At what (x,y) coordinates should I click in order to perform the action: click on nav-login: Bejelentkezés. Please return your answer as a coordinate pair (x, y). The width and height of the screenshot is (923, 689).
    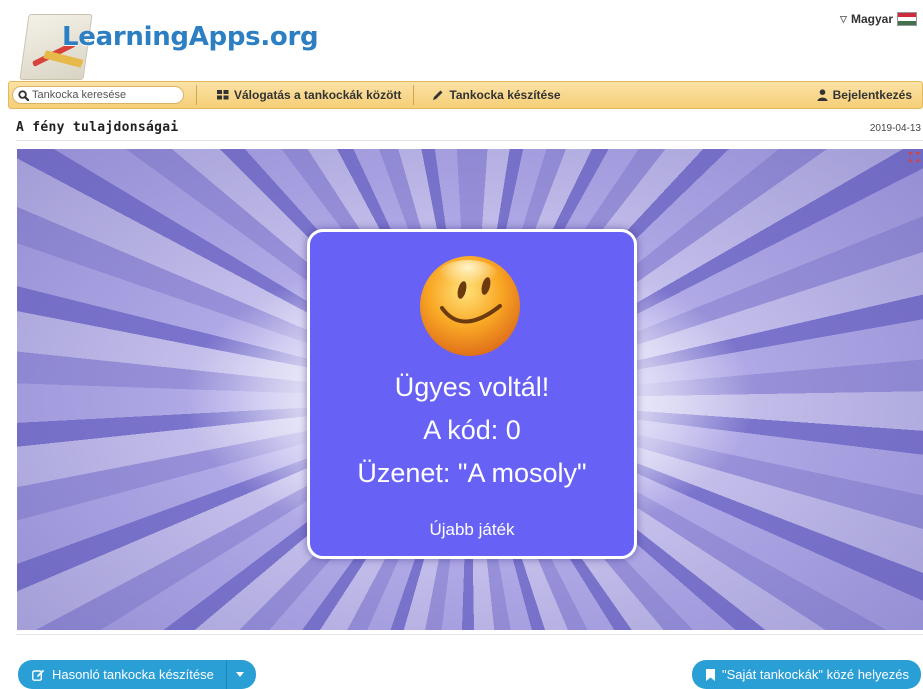
    Looking at the image, I should click on (863, 95).